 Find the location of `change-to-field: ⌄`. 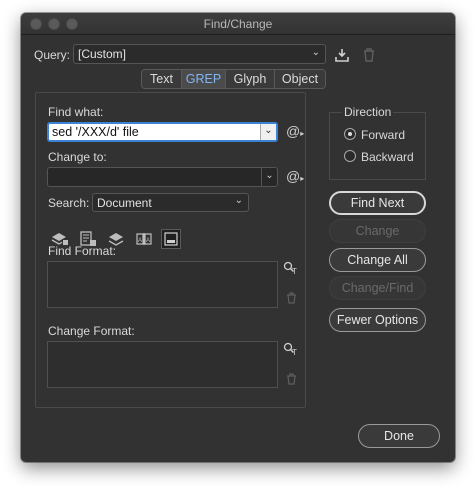

change-to-field: ⌄ is located at coordinates (162, 177).